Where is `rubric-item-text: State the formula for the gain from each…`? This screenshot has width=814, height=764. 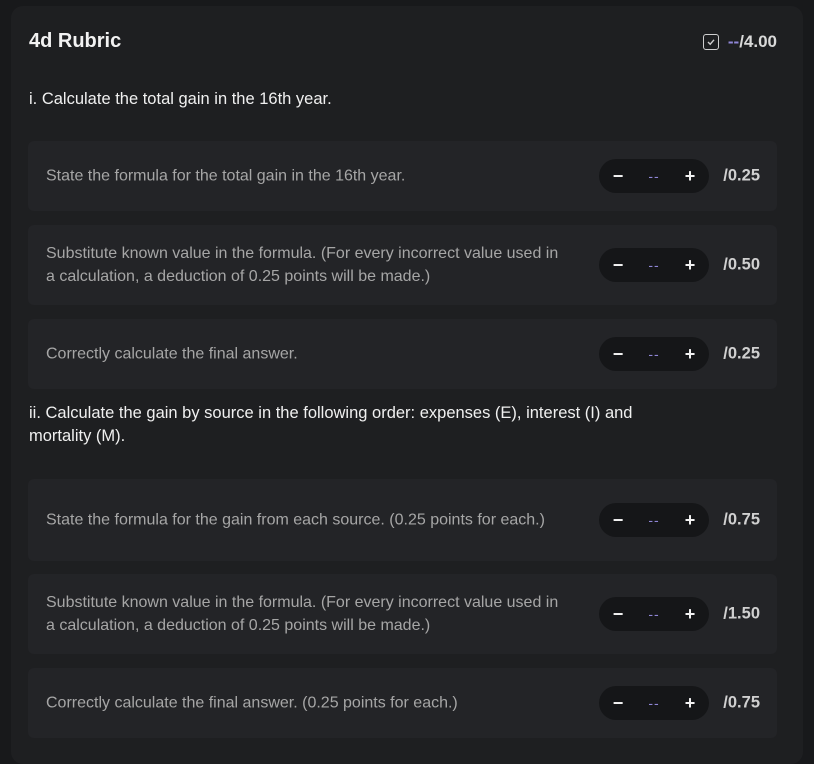 rubric-item-text: State the formula for the gain from each… is located at coordinates (295, 520).